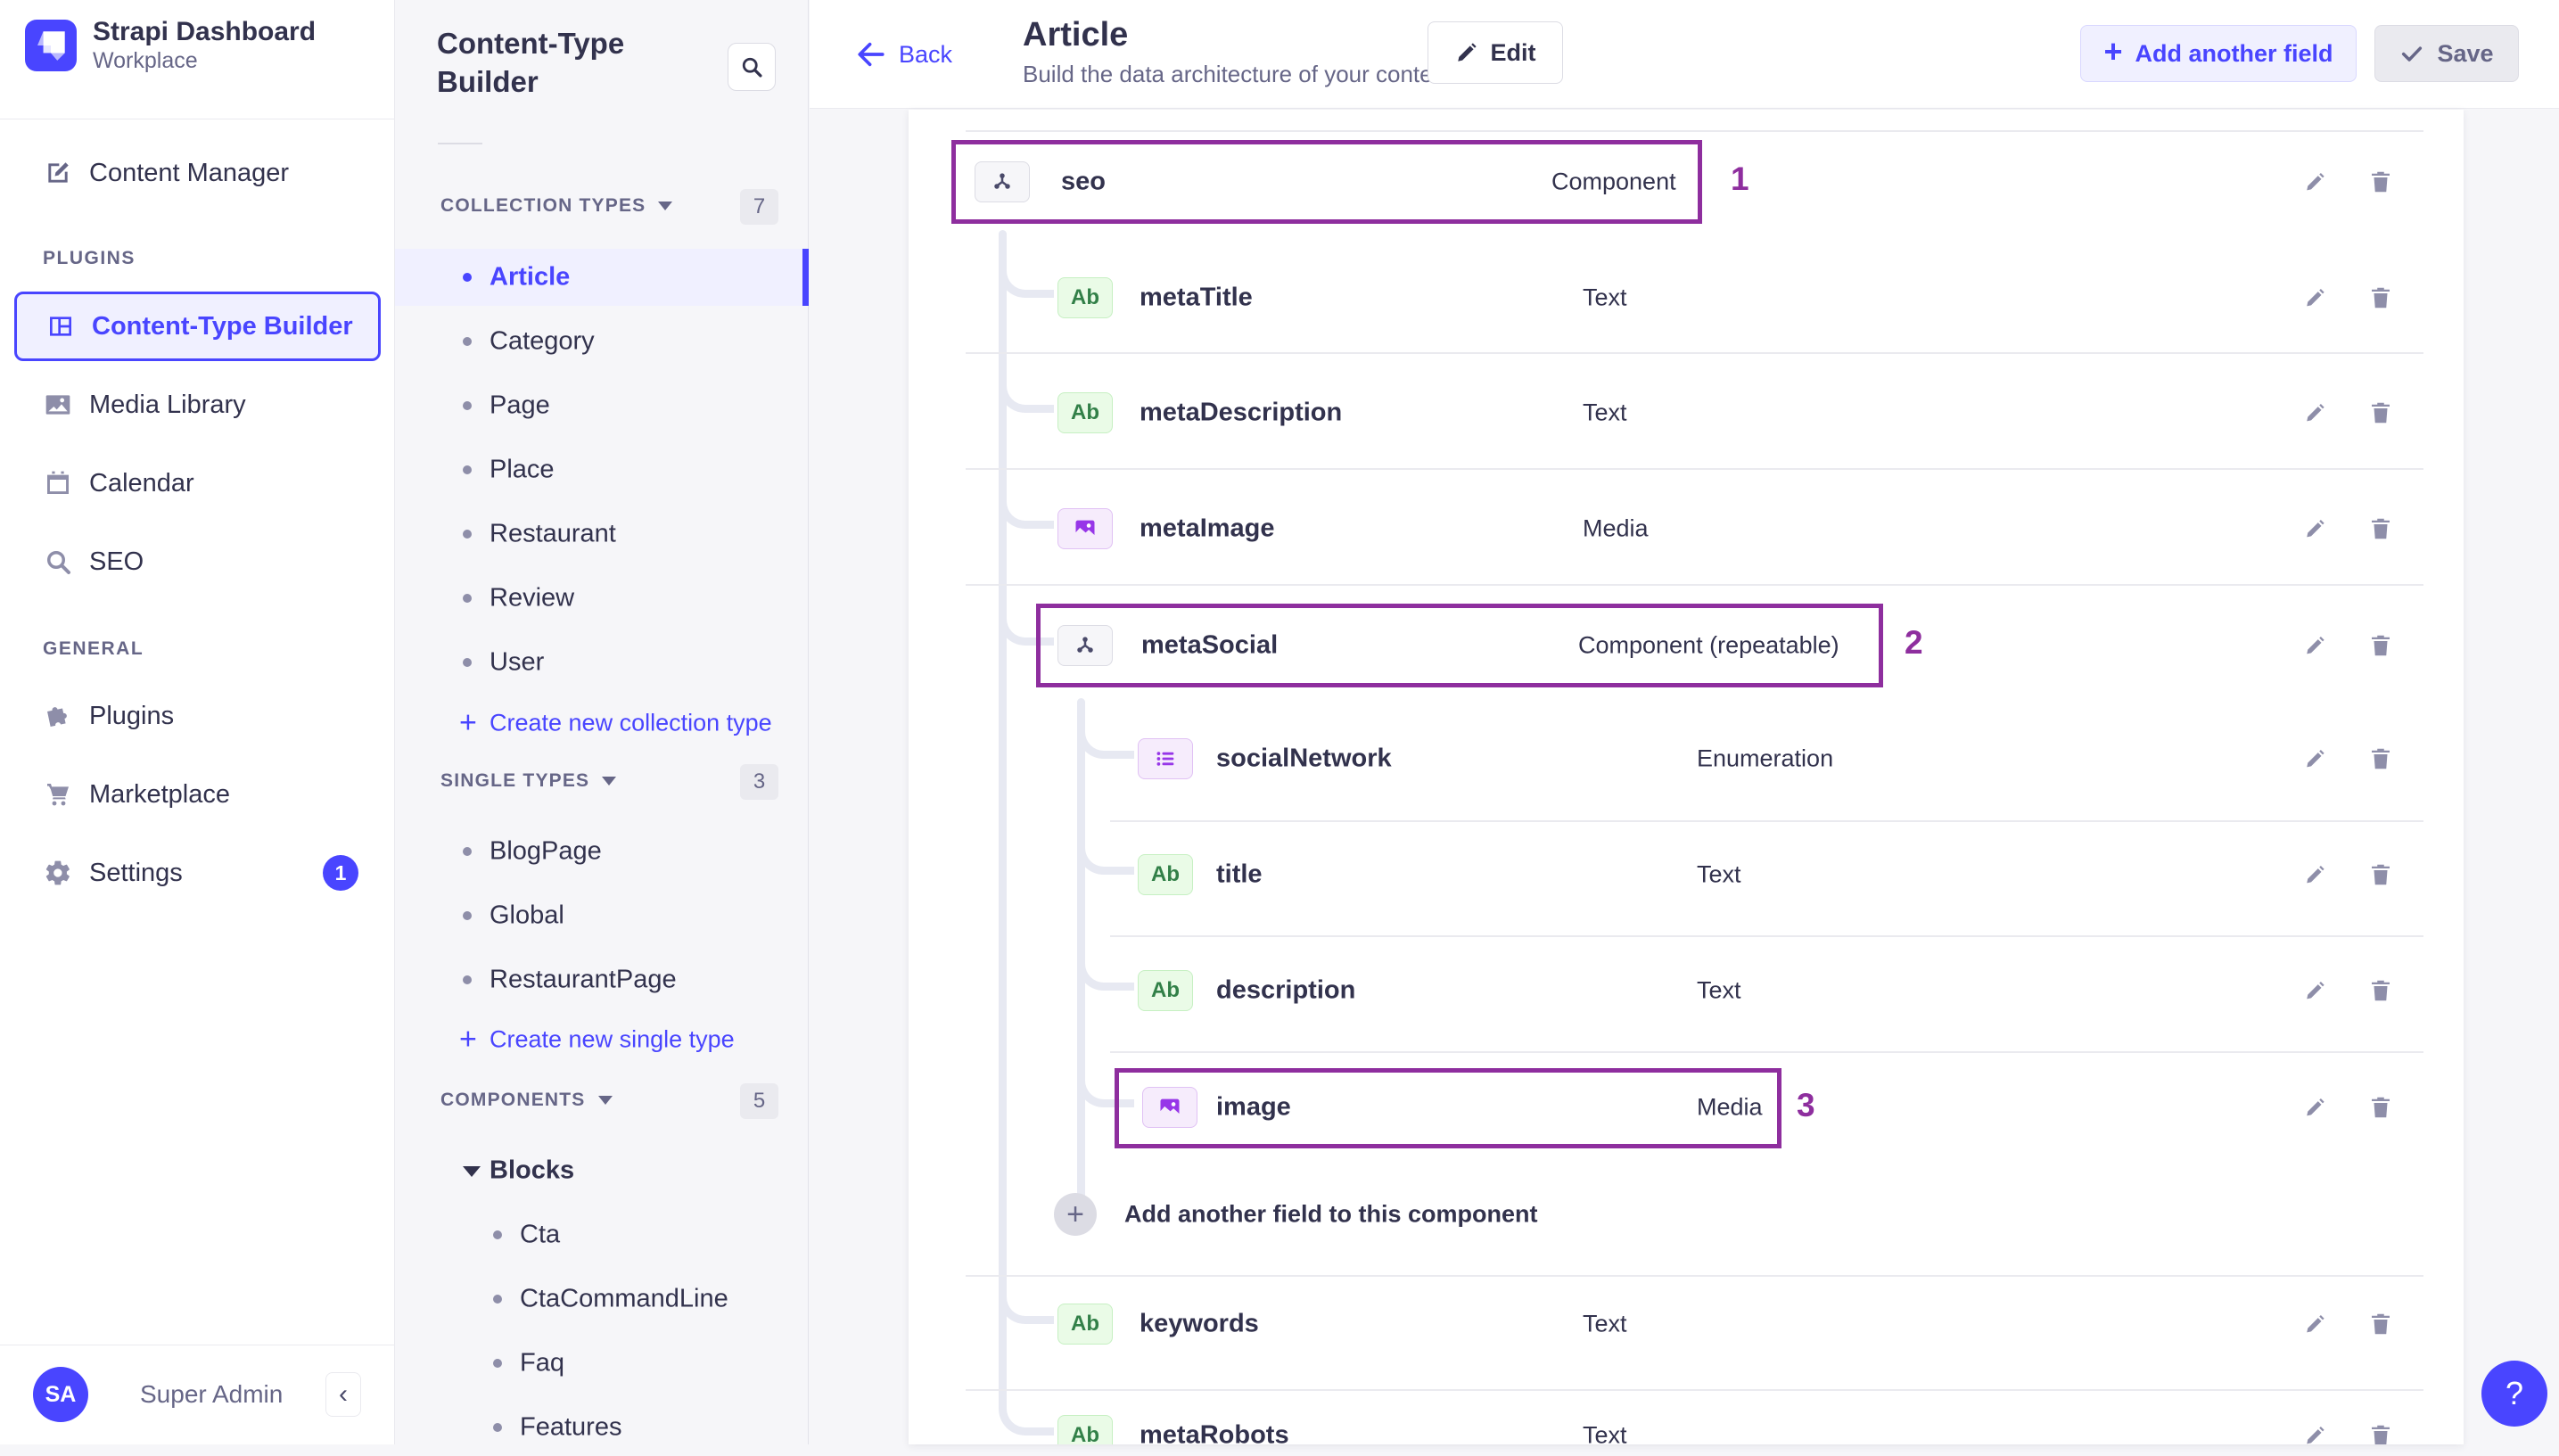 This screenshot has height=1456, width=2559. Describe the element at coordinates (1687, 1214) in the screenshot. I see `add-field-to-component-button: + Add another field to this component` at that location.